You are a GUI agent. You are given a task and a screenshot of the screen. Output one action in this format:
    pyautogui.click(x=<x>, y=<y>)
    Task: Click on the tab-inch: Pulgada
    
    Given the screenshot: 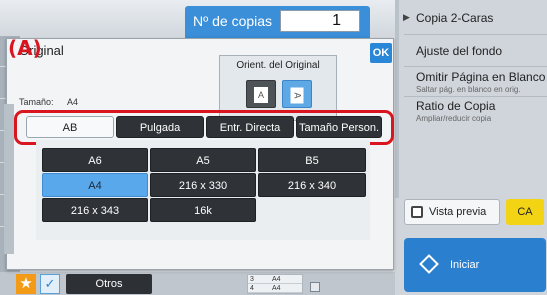 What is the action you would take?
    pyautogui.click(x=160, y=127)
    